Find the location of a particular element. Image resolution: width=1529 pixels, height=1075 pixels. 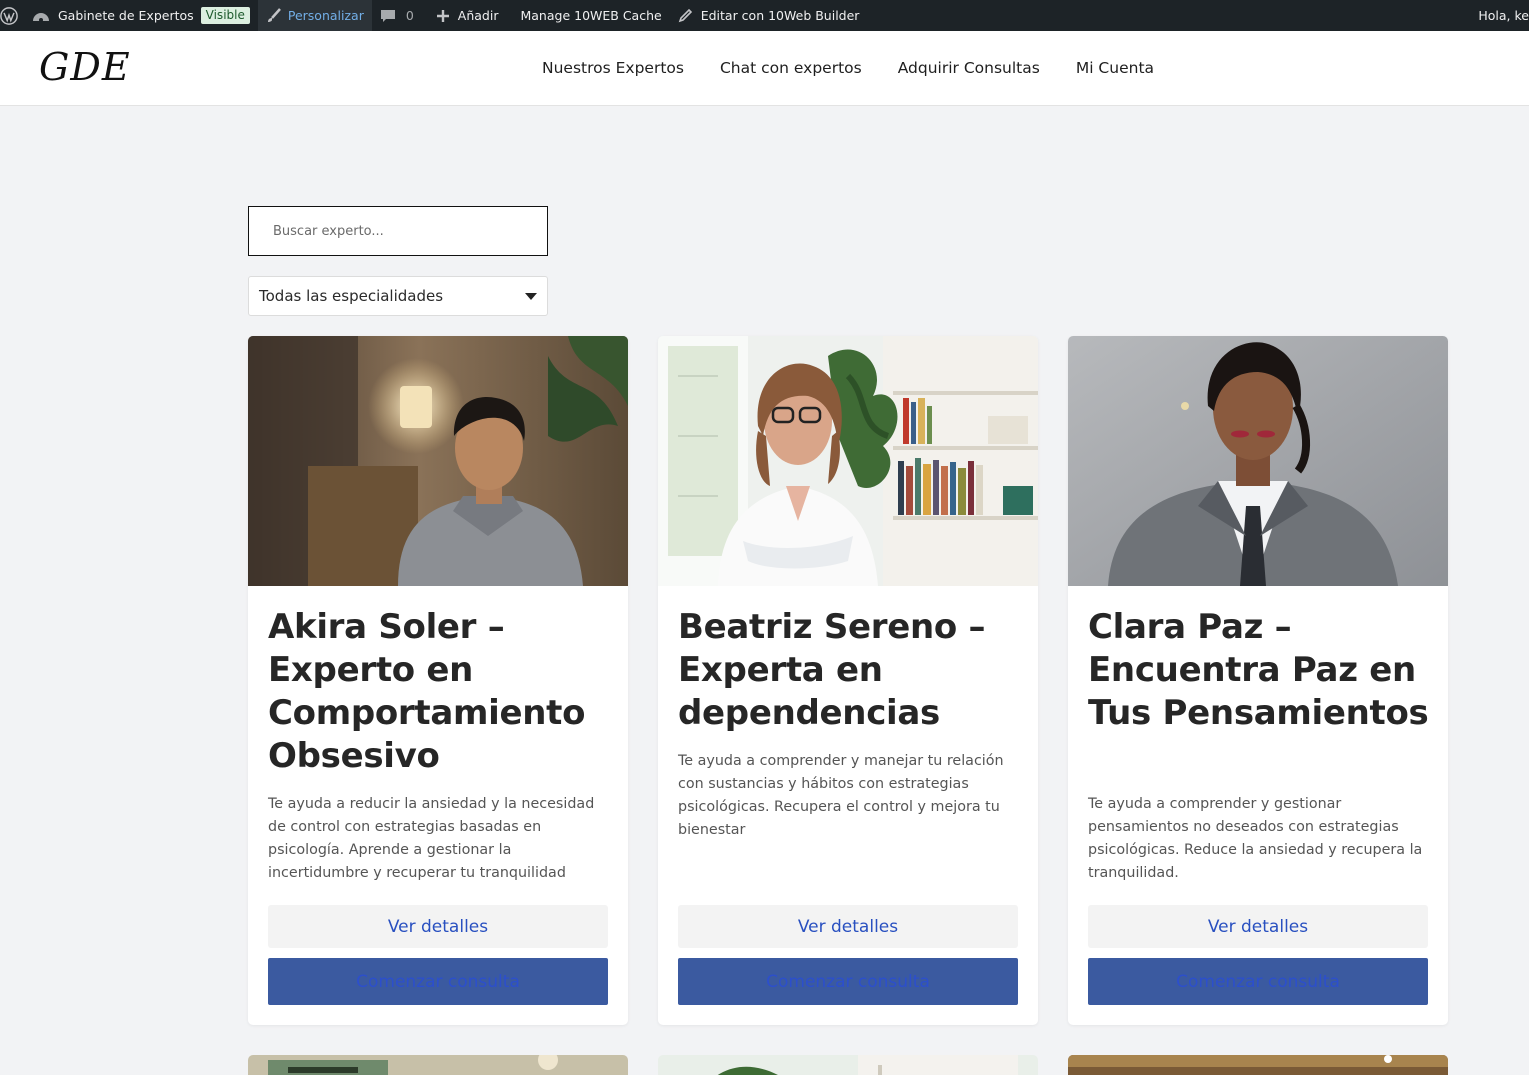

builder-label: Editar con 10Web Builder is located at coordinates (780, 15).